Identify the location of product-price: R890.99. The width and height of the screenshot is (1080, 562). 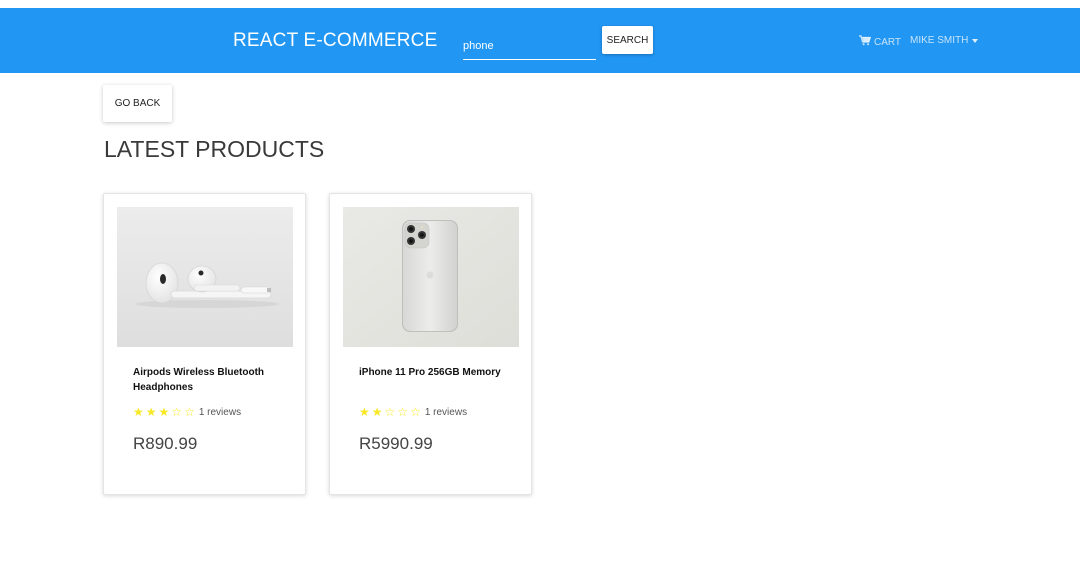
(165, 443).